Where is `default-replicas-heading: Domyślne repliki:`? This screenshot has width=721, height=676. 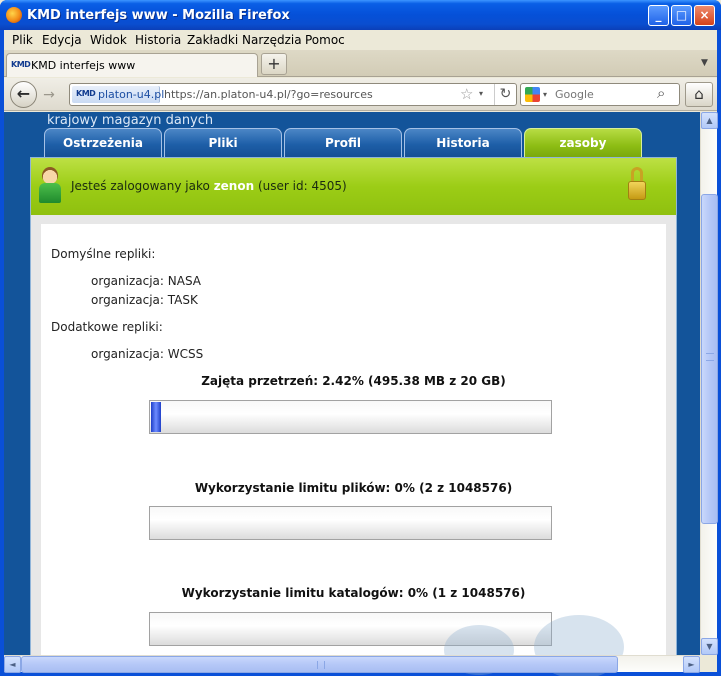 default-replicas-heading: Domyślne repliki: is located at coordinates (103, 254).